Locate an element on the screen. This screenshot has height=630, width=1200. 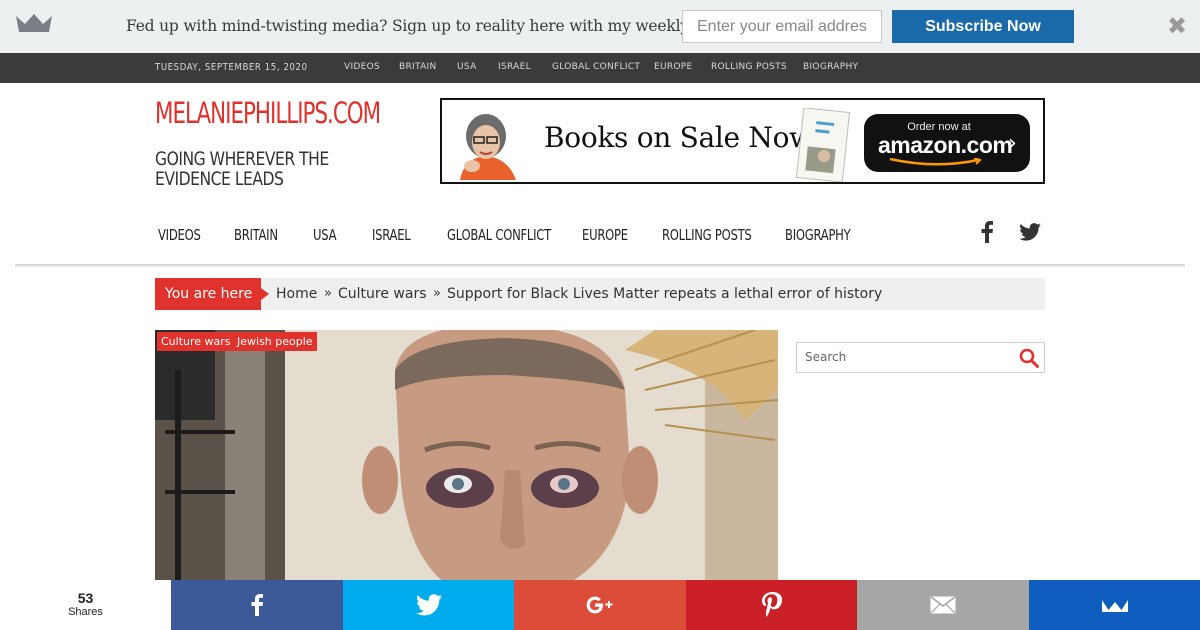
nav-shadow is located at coordinates (600, 266).